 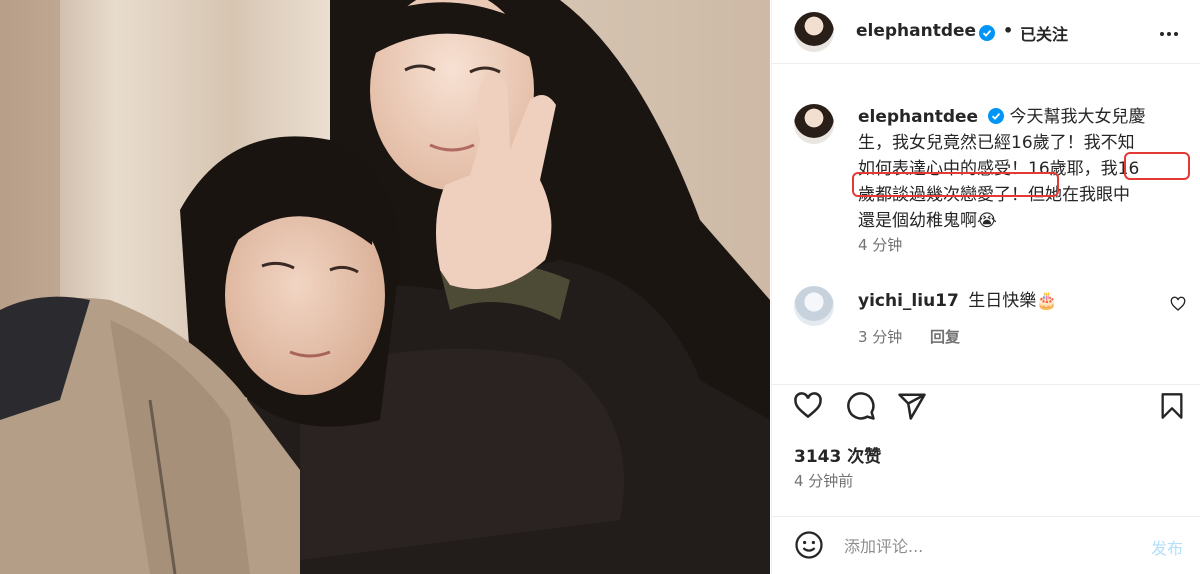 What do you see at coordinates (1044, 33) in the screenshot?
I see `following-button: 已关注` at bounding box center [1044, 33].